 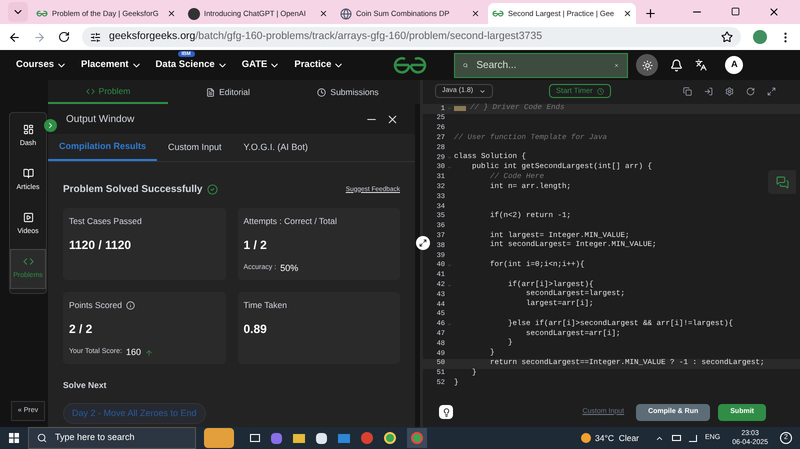 I want to click on office-app-icon, so click(x=367, y=438).